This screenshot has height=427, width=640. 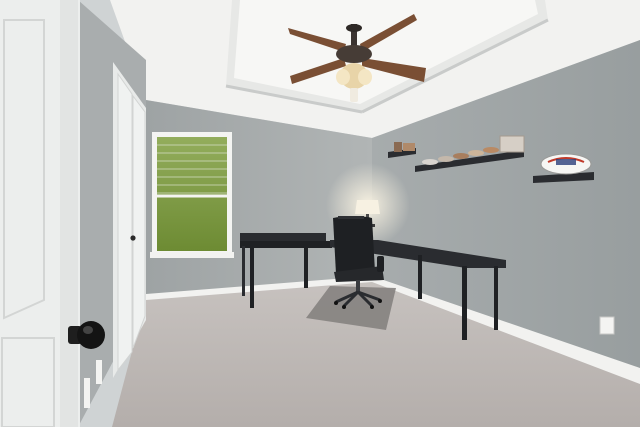 What do you see at coordinates (40, 213) in the screenshot?
I see `entry-door` at bounding box center [40, 213].